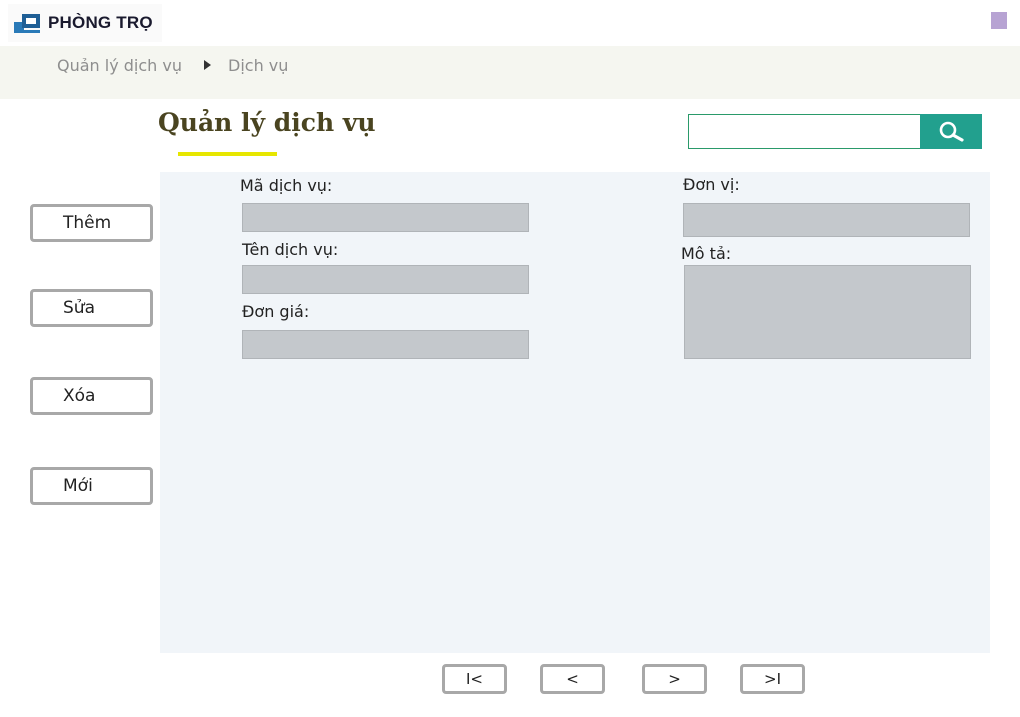  Describe the element at coordinates (711, 184) in the screenshot. I see `unit-label: Đơn vị:` at that location.